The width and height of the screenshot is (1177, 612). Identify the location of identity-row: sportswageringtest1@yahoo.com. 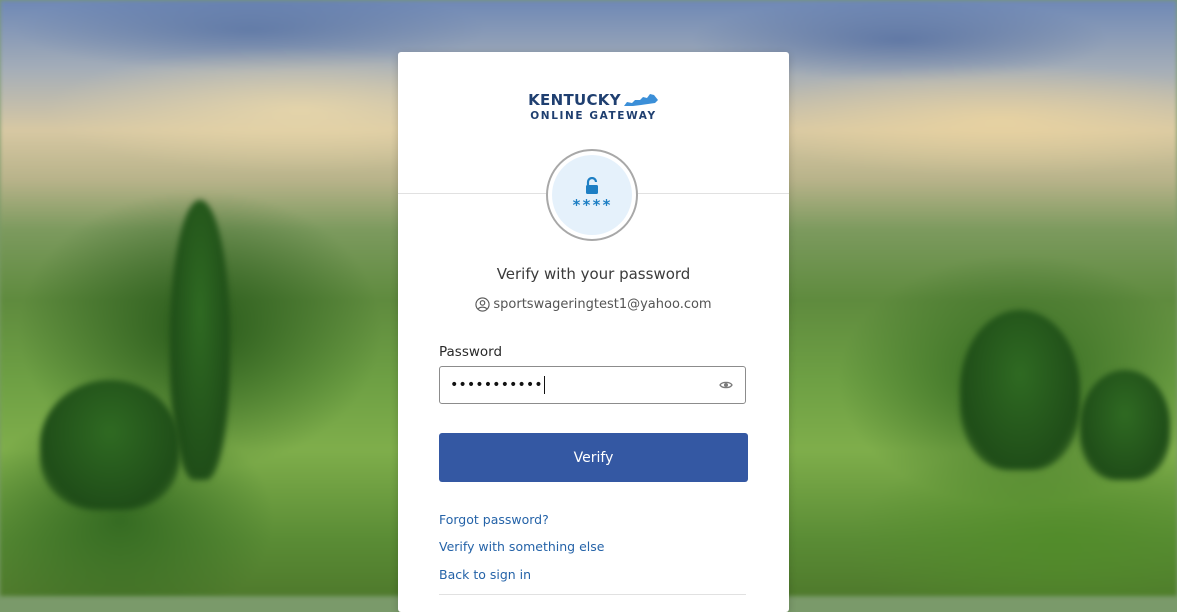
(593, 304).